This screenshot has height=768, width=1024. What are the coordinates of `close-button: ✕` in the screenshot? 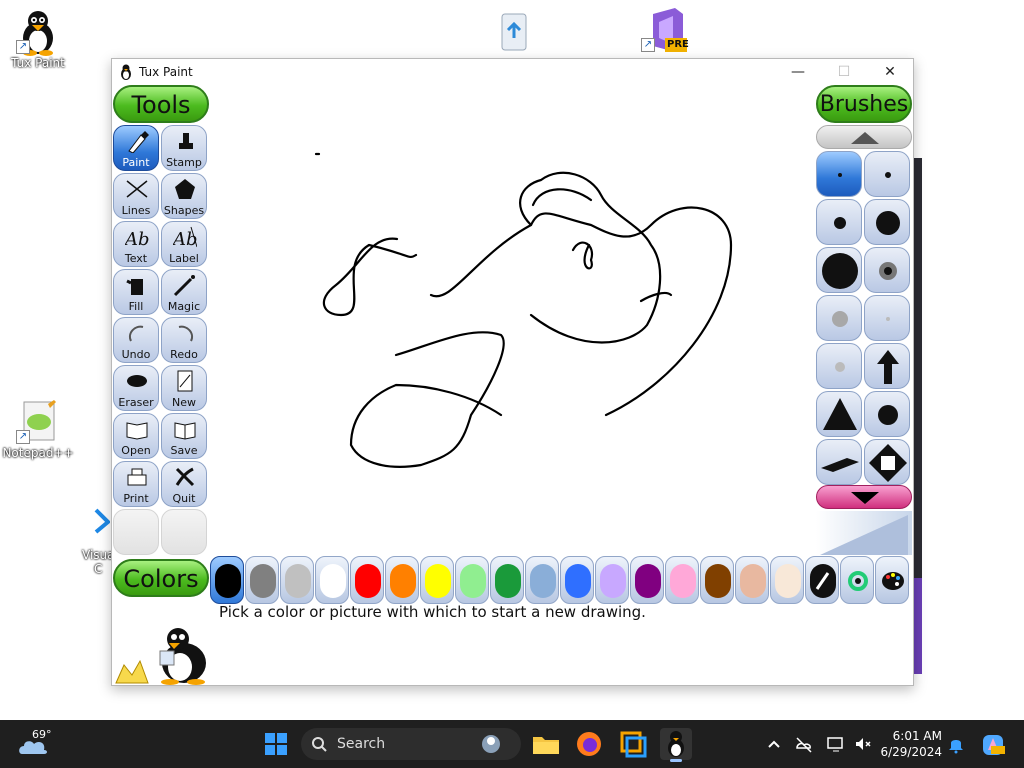 It's located at (890, 72).